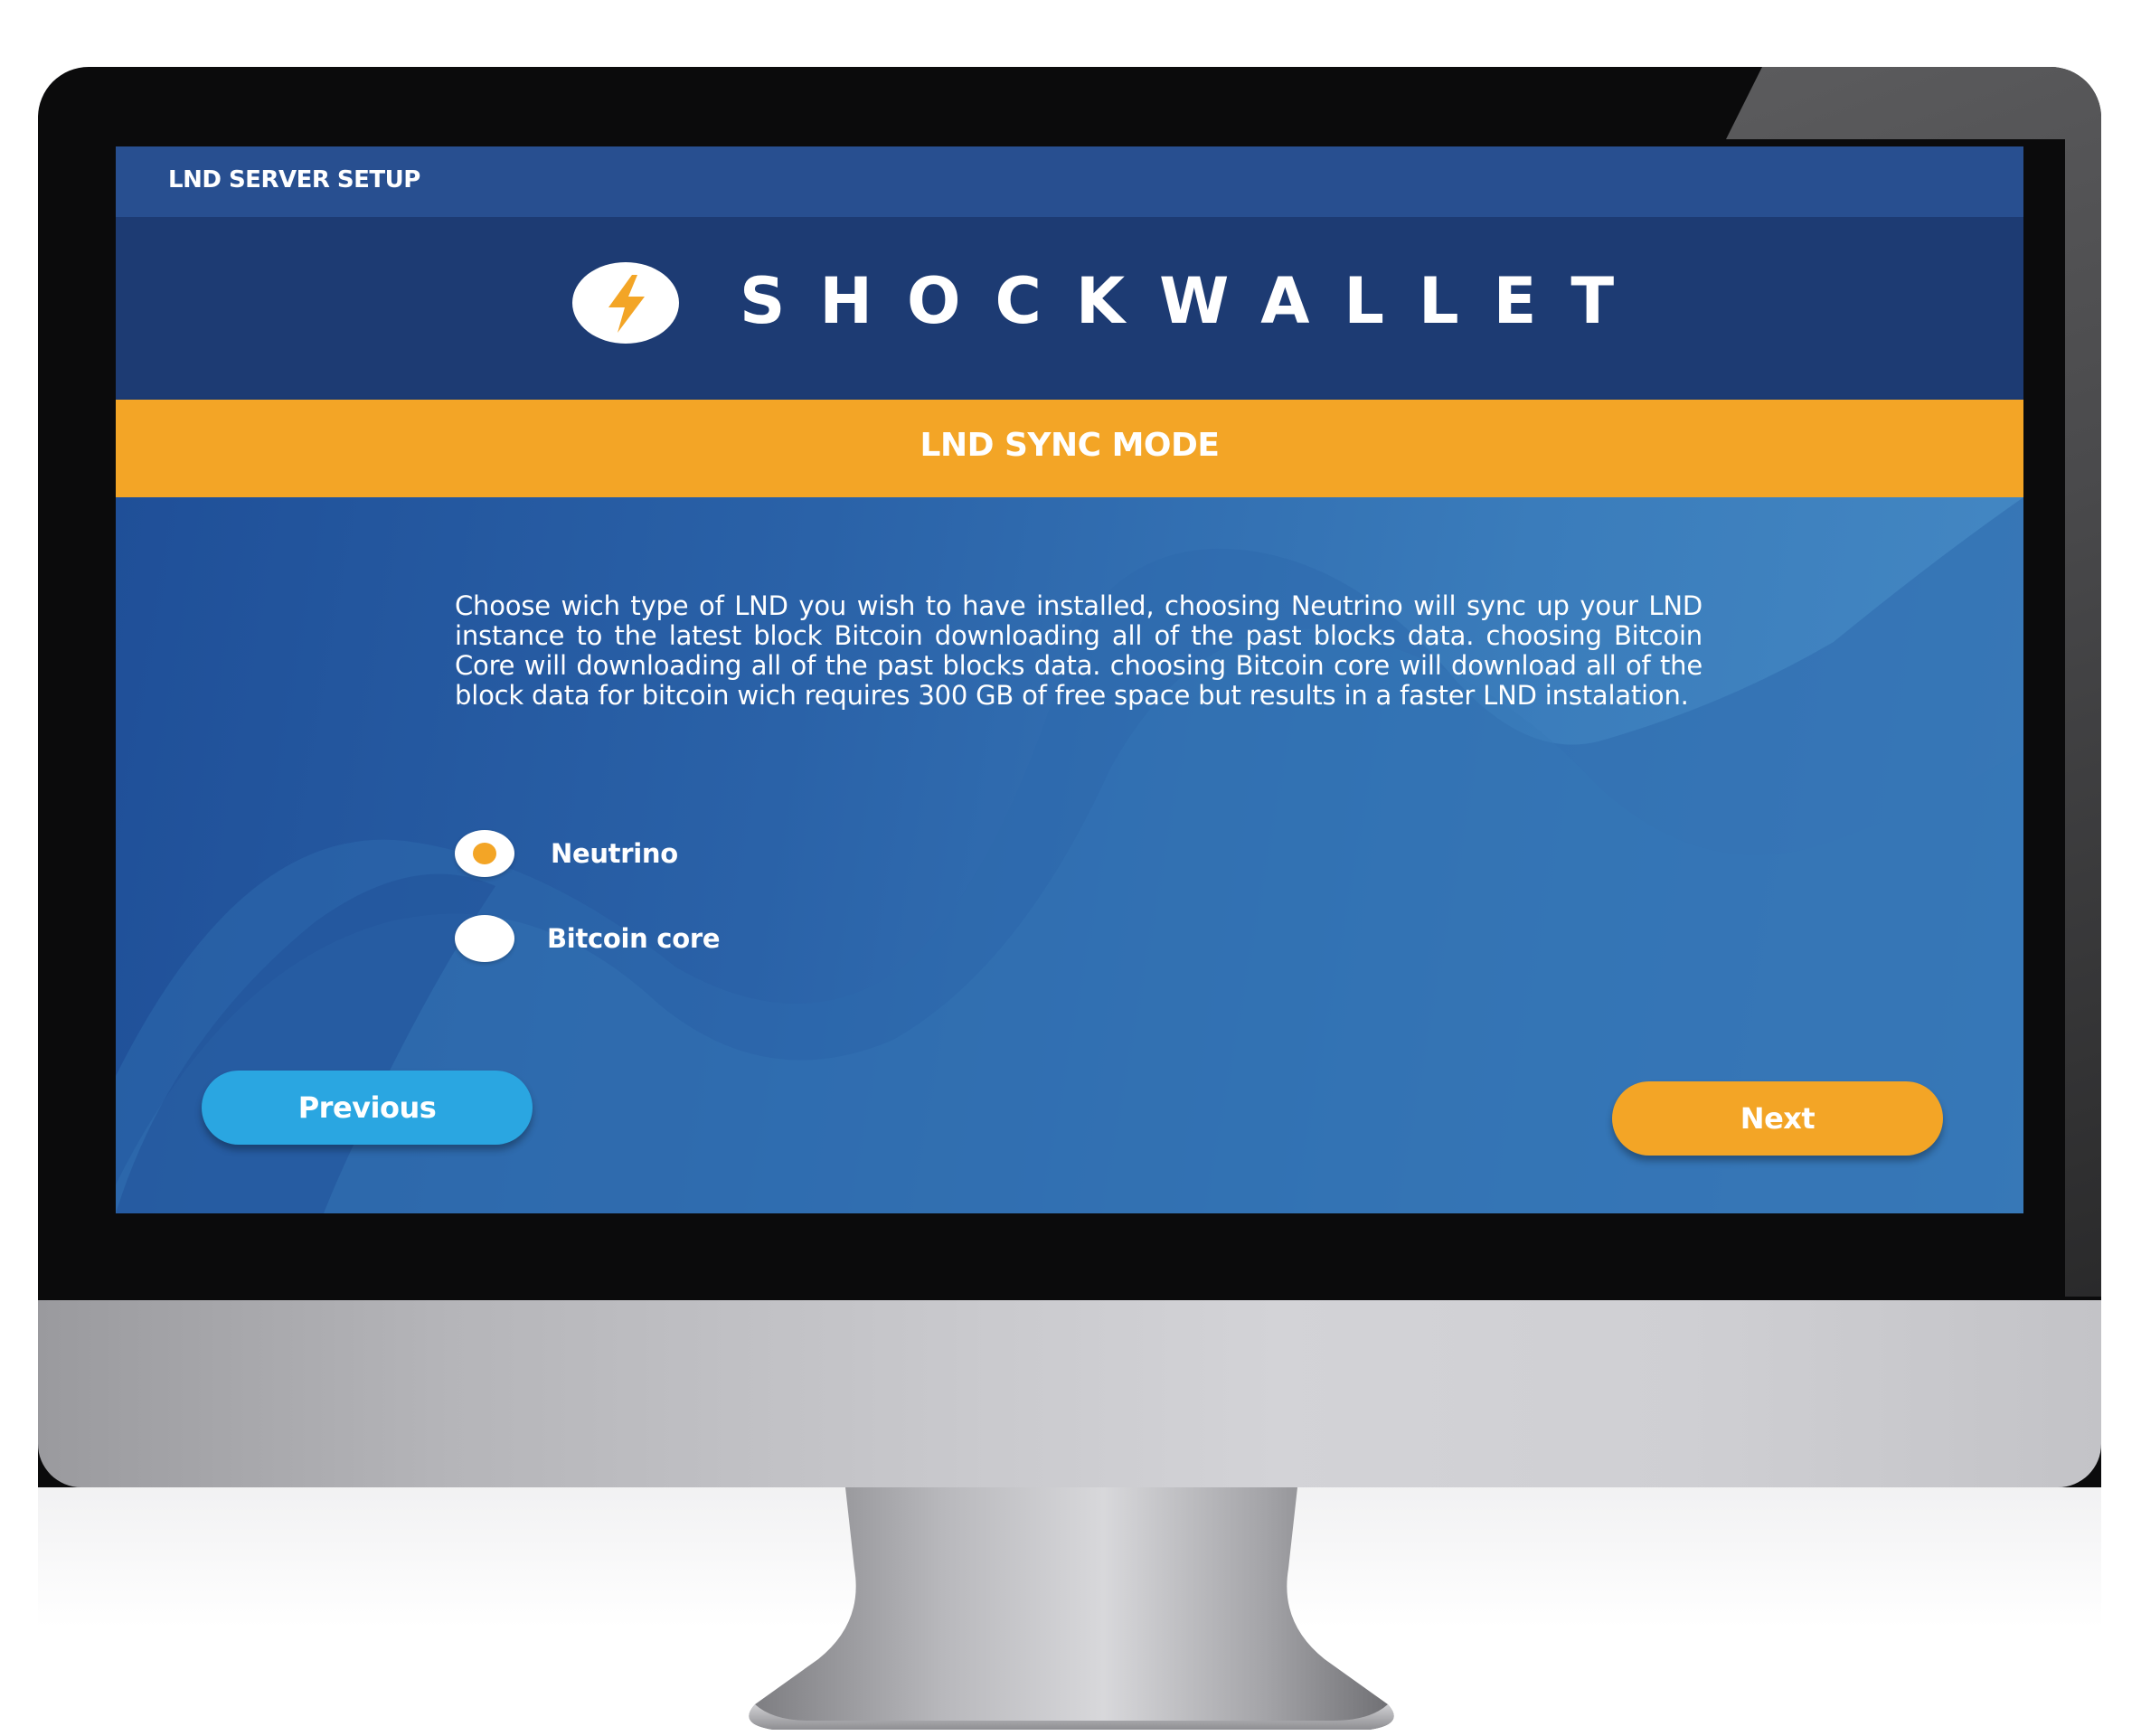  Describe the element at coordinates (634, 939) in the screenshot. I see `option-label-bitcoin-core: Bitcoin core` at that location.